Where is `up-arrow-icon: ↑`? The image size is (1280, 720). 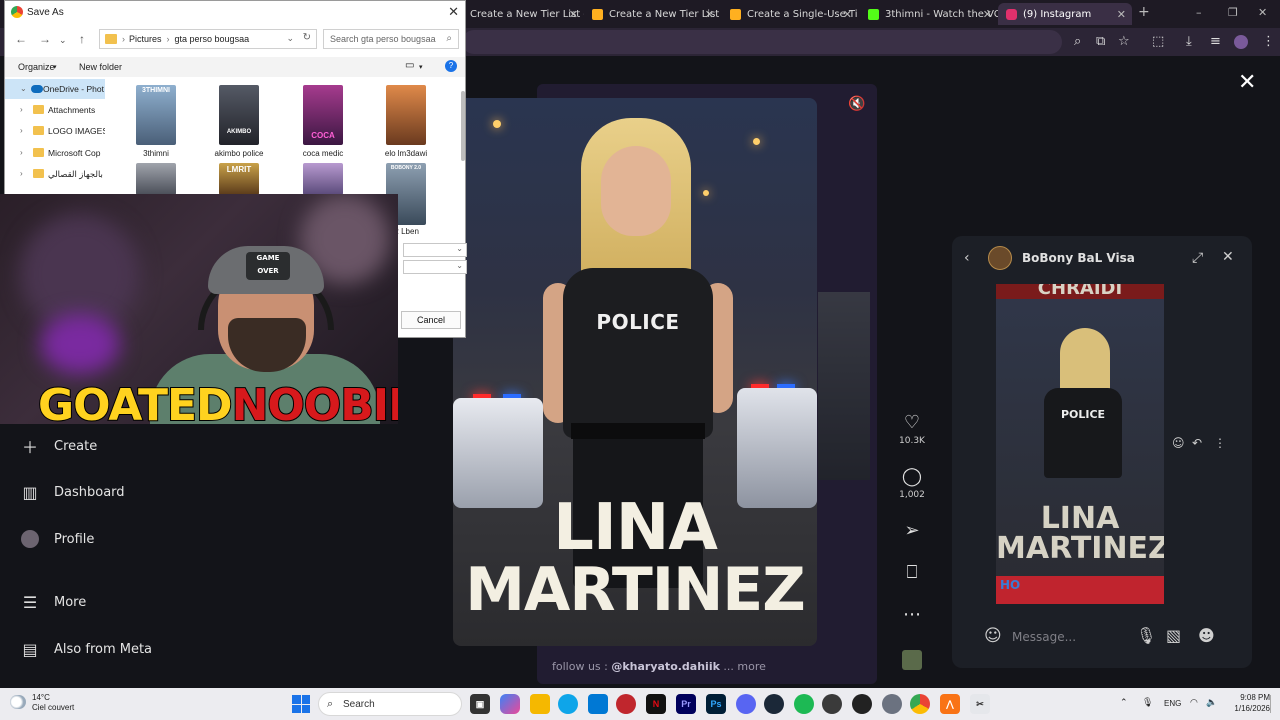
up-arrow-icon: ↑ is located at coordinates (82, 39).